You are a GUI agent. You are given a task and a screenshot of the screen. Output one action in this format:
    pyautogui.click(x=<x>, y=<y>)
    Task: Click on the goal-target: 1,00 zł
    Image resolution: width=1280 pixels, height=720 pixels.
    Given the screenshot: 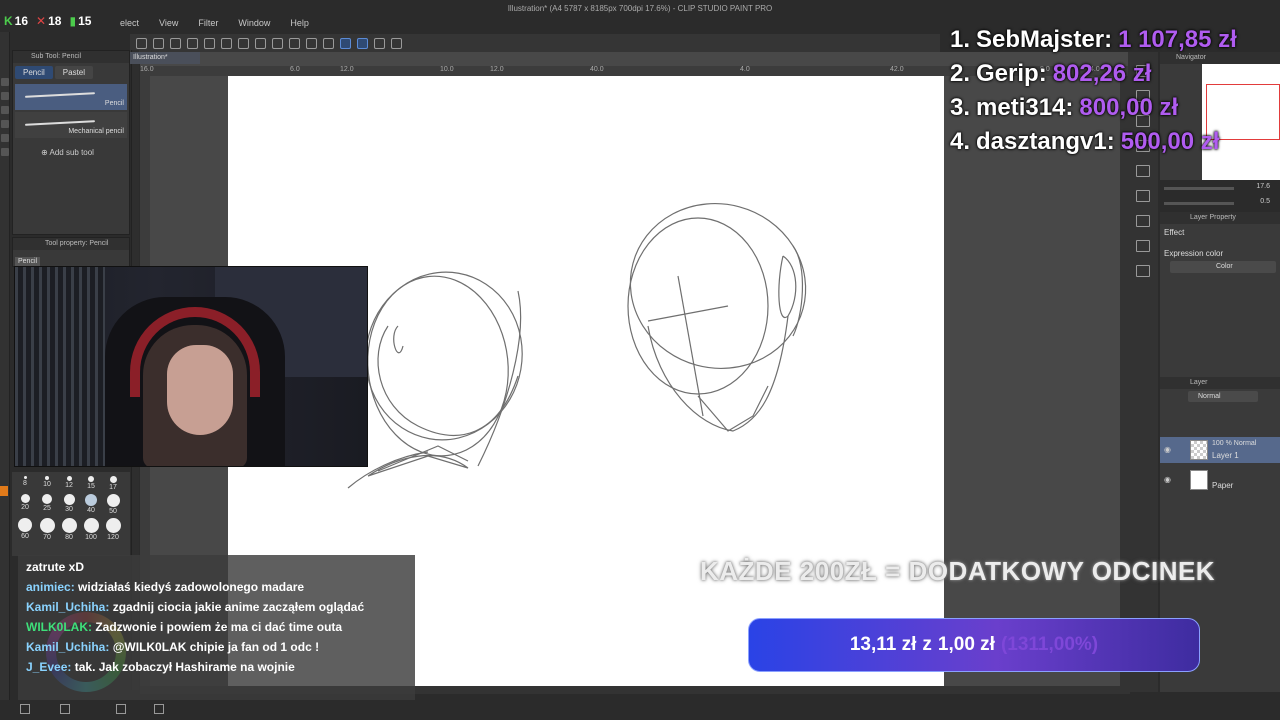 What is the action you would take?
    pyautogui.click(x=966, y=644)
    